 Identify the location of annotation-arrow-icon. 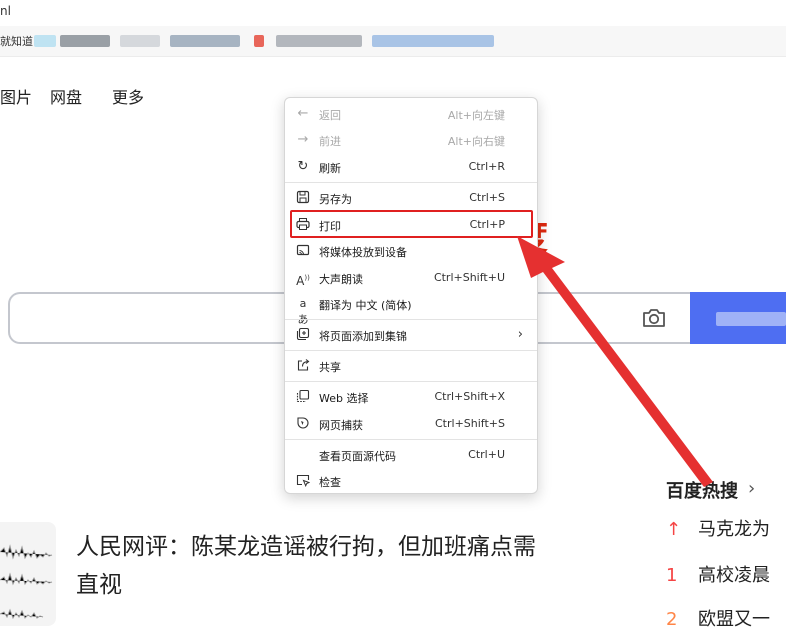
(615, 361).